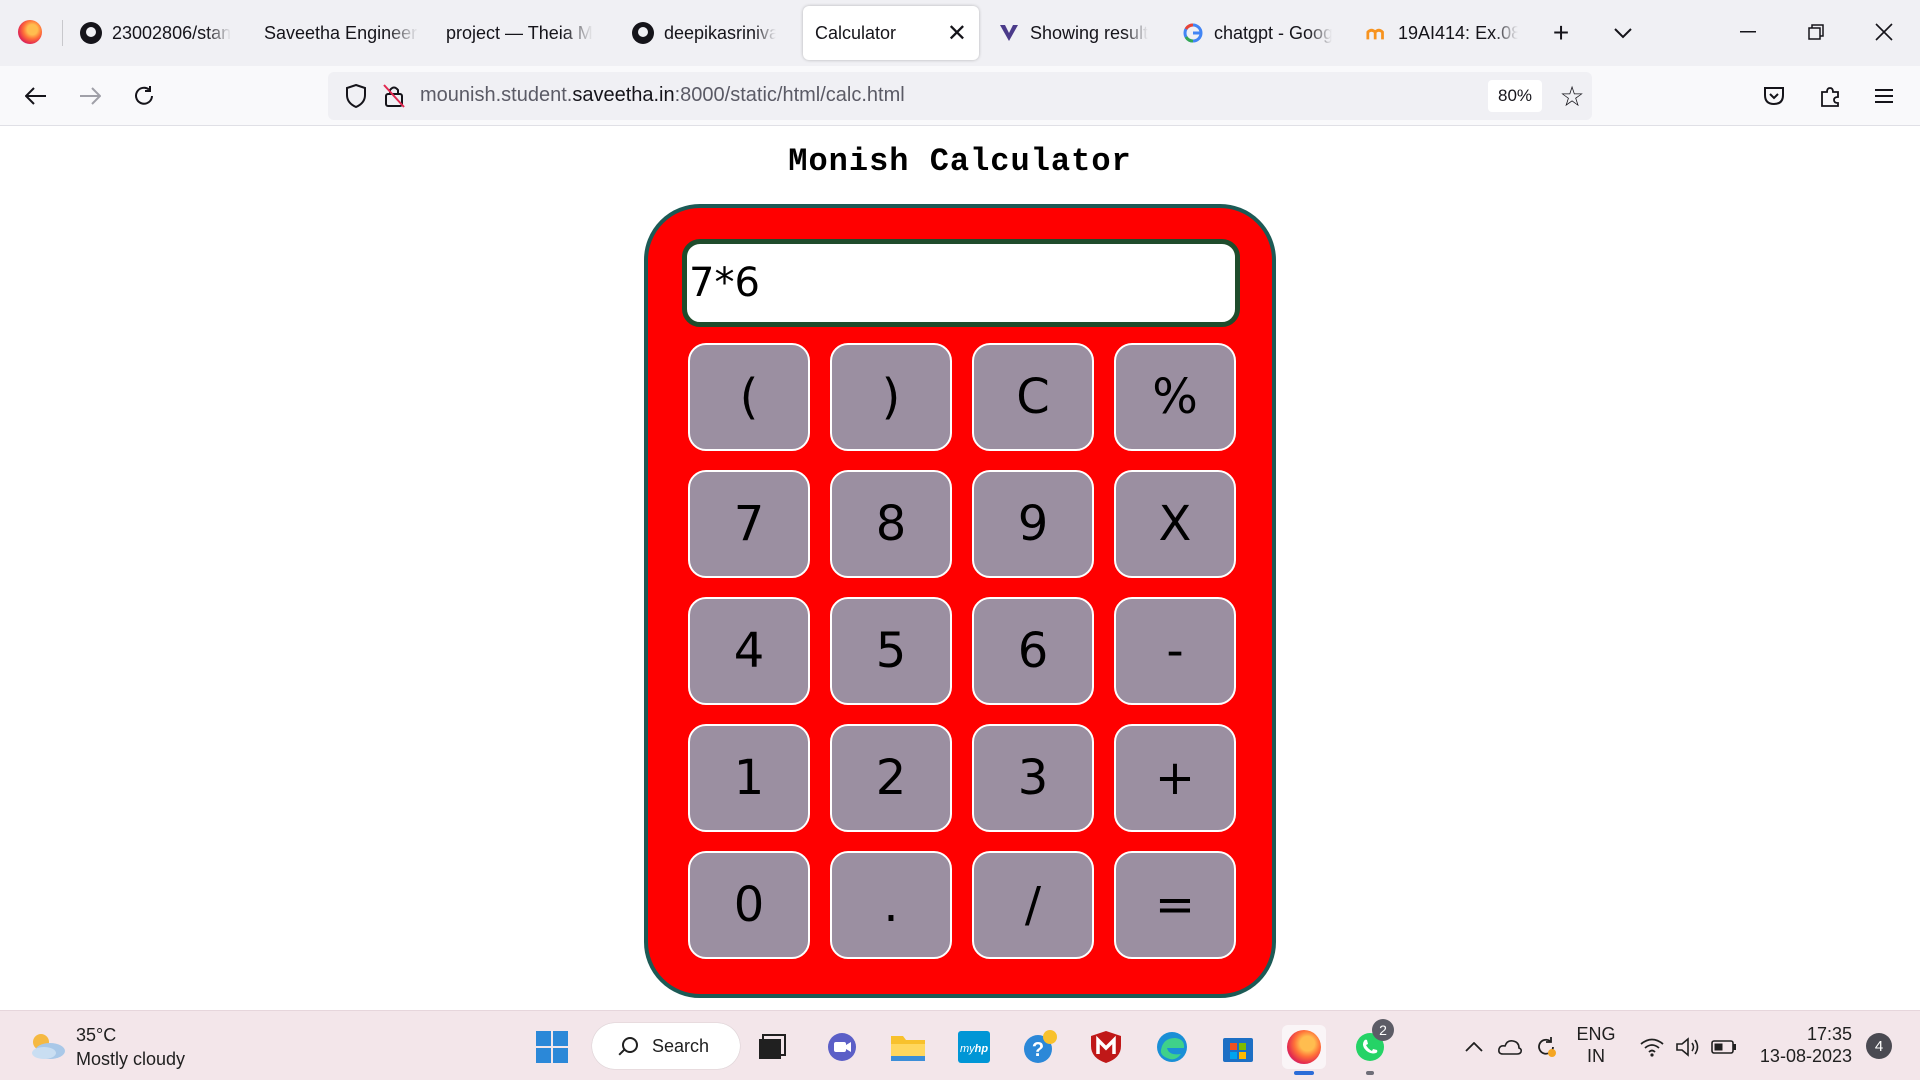 The image size is (1920, 1080). I want to click on task-view-button, so click(772, 1047).